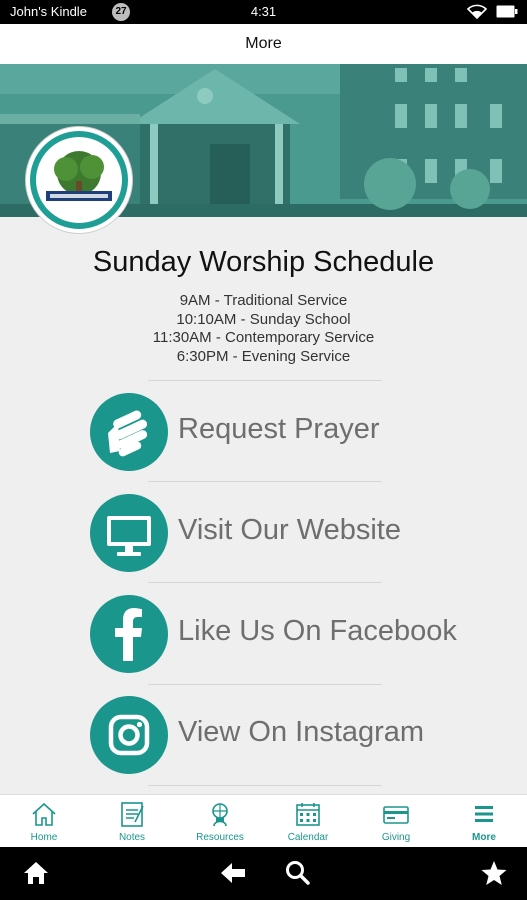 This screenshot has height=900, width=527. Describe the element at coordinates (263, 873) in the screenshot. I see `system-nav-bar` at that location.